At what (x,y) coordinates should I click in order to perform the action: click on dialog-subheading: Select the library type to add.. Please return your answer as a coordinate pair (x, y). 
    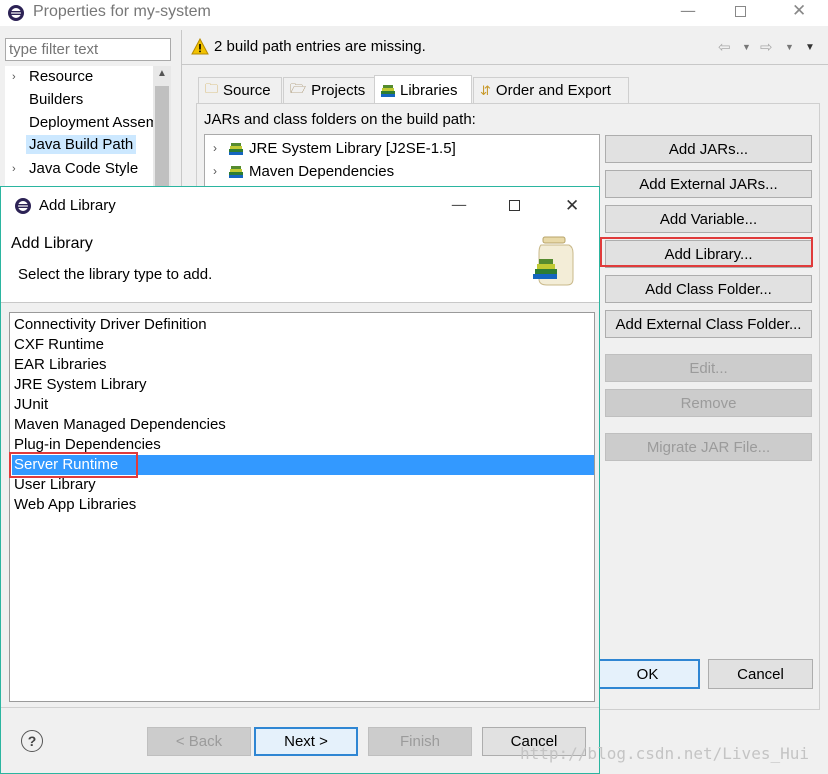
    Looking at the image, I should click on (115, 274).